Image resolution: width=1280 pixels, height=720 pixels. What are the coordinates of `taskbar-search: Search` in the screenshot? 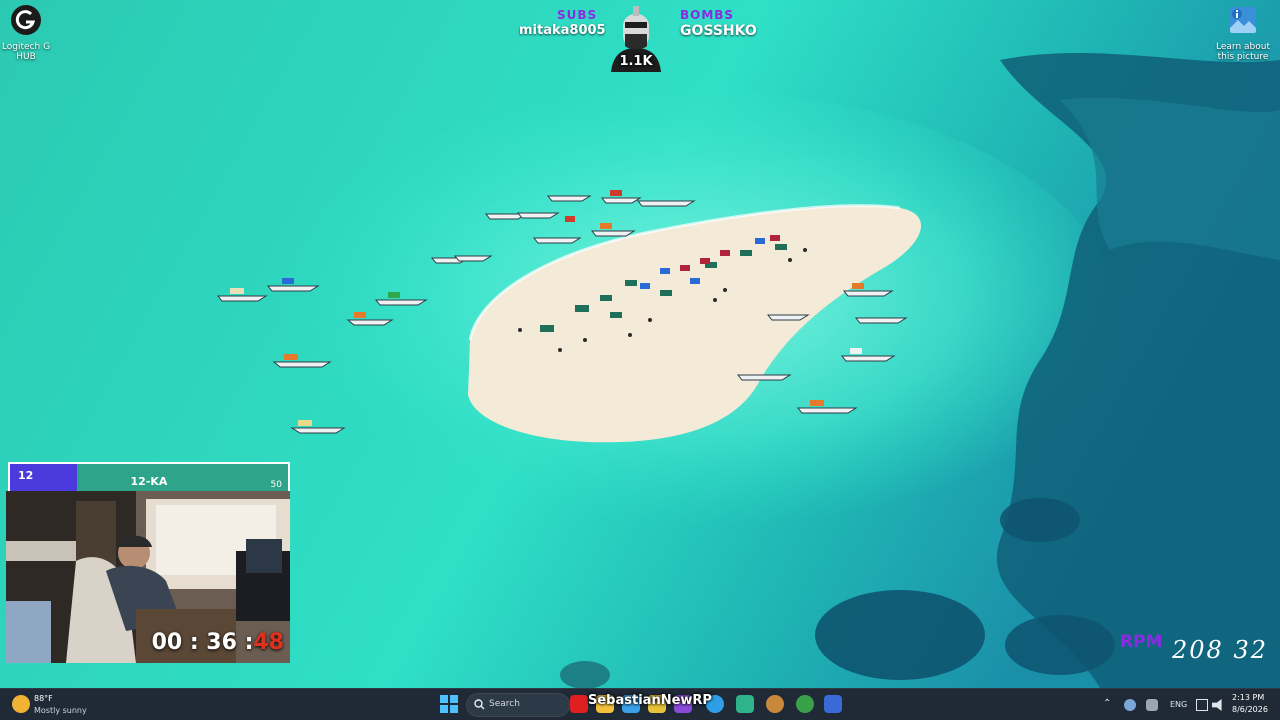 It's located at (518, 705).